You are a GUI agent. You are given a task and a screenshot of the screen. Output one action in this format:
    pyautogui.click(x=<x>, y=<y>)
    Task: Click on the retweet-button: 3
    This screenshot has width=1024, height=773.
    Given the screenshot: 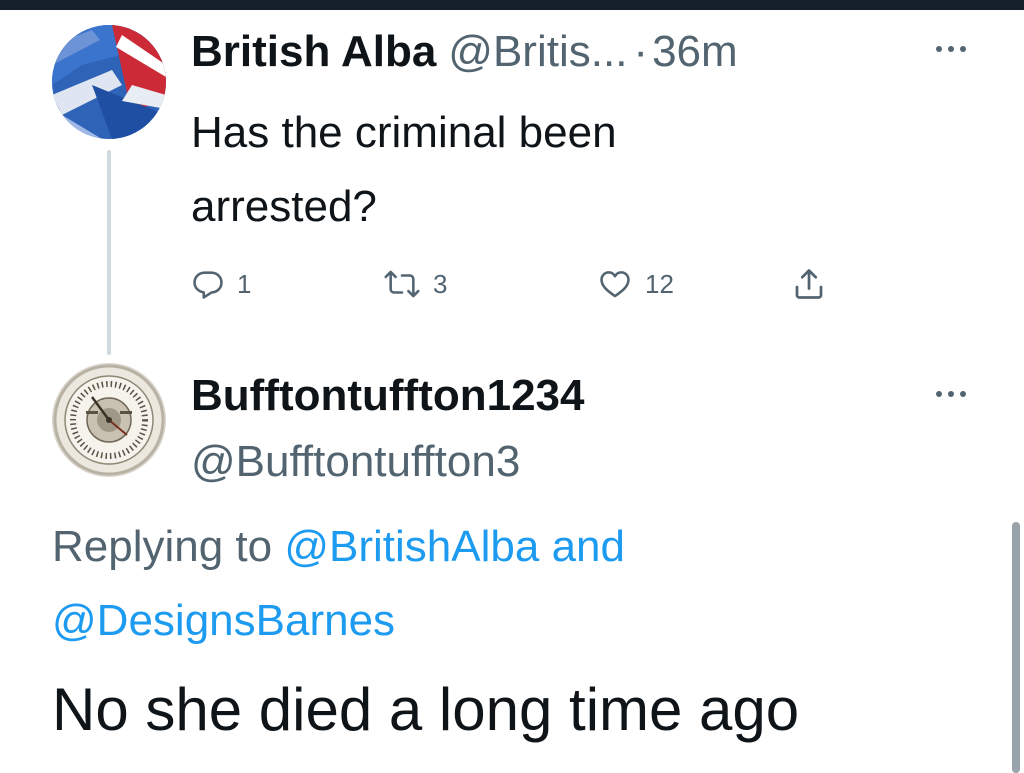 What is the action you would take?
    pyautogui.click(x=415, y=284)
    